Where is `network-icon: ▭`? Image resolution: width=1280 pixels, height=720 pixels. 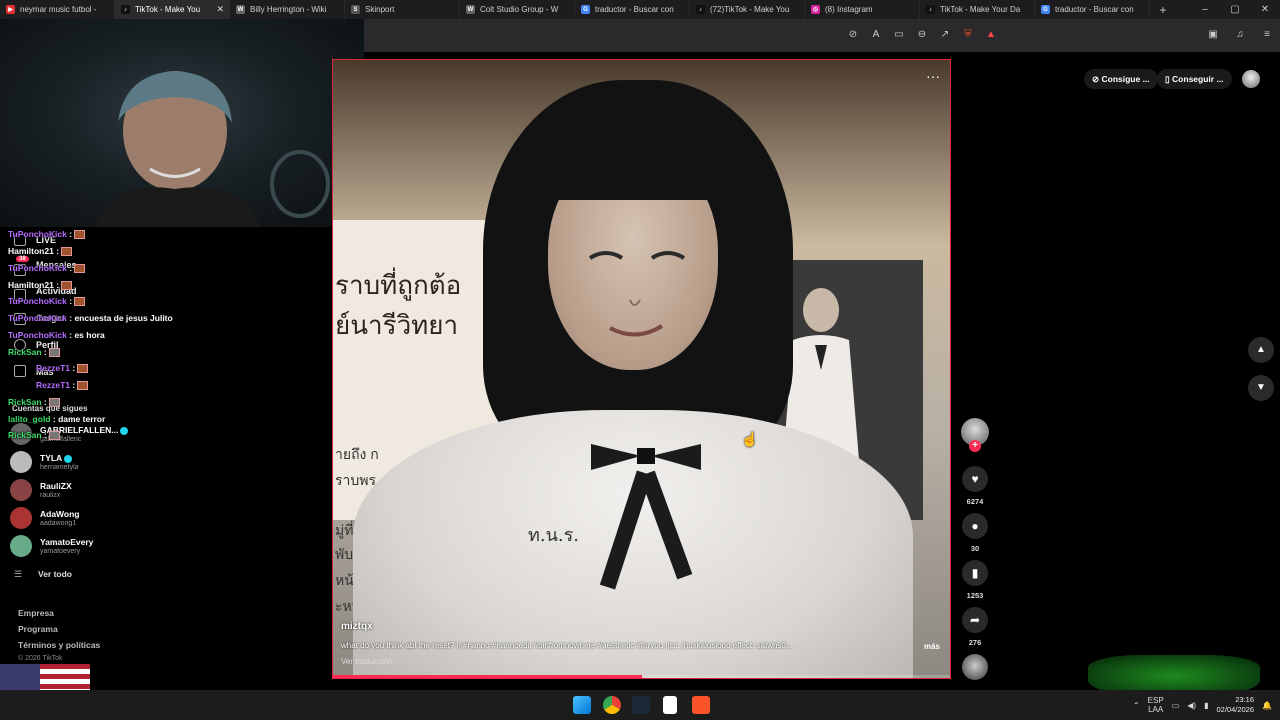 network-icon: ▭ is located at coordinates (1176, 705).